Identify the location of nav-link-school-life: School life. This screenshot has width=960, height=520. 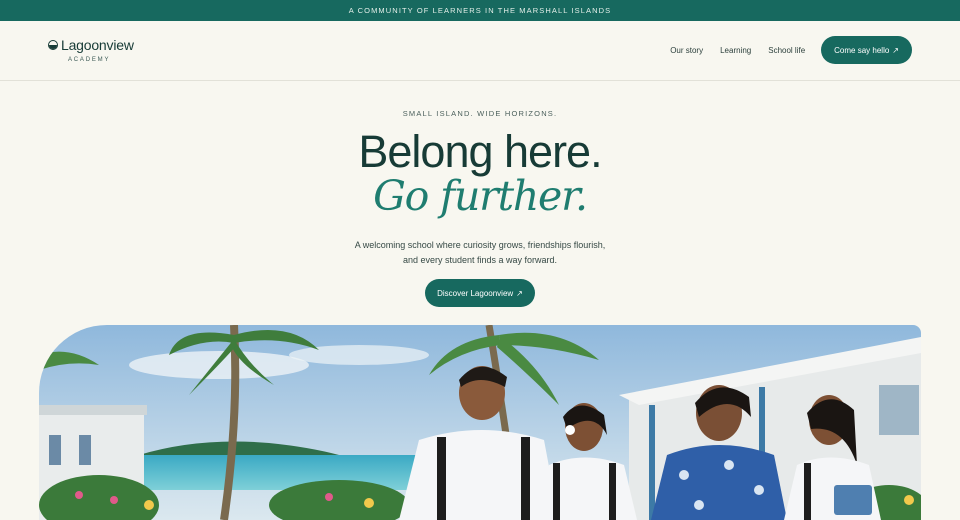
(786, 50).